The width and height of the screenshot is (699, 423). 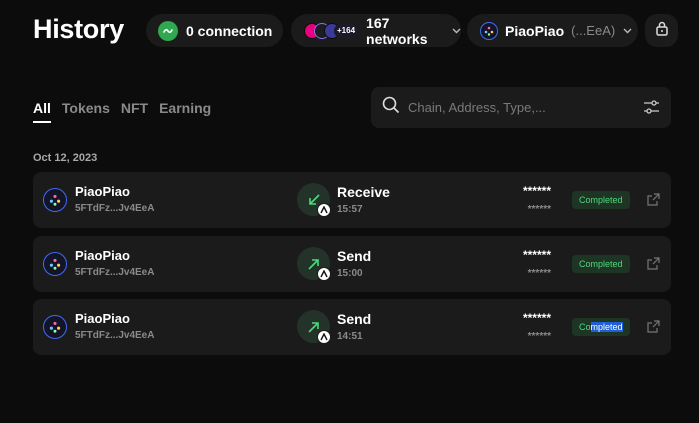 I want to click on transaction-type: Receive, so click(x=363, y=192).